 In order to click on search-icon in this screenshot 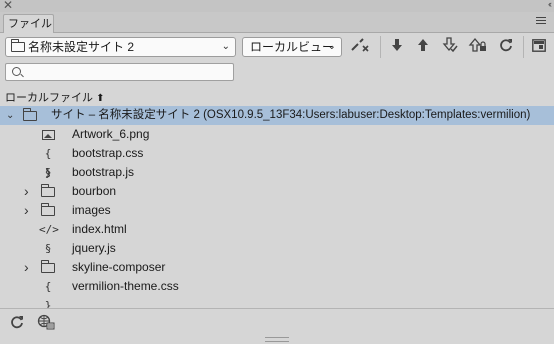, I will do `click(16, 71)`.